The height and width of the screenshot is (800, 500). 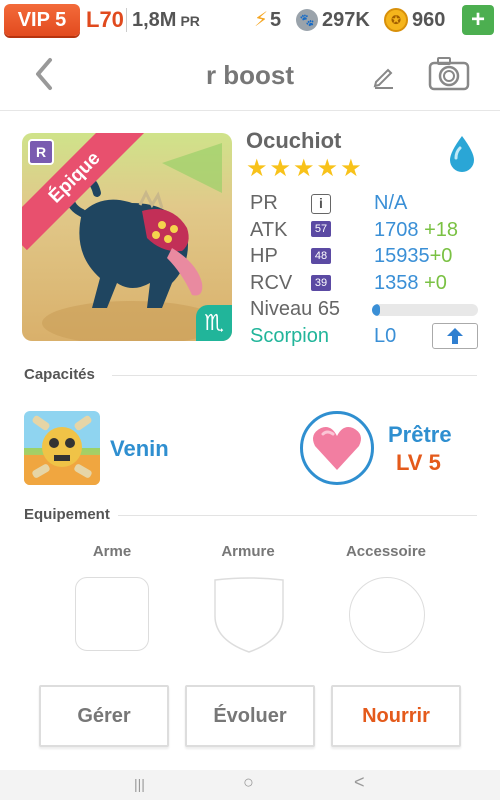 I want to click on stat-value-pr: N/A, so click(x=390, y=203).